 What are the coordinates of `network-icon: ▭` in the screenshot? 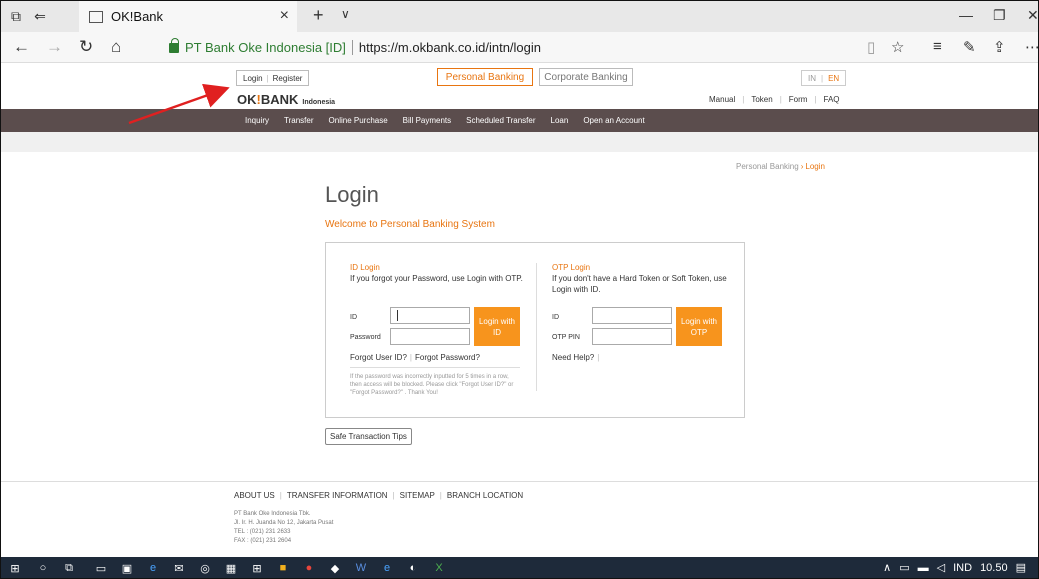 It's located at (904, 567).